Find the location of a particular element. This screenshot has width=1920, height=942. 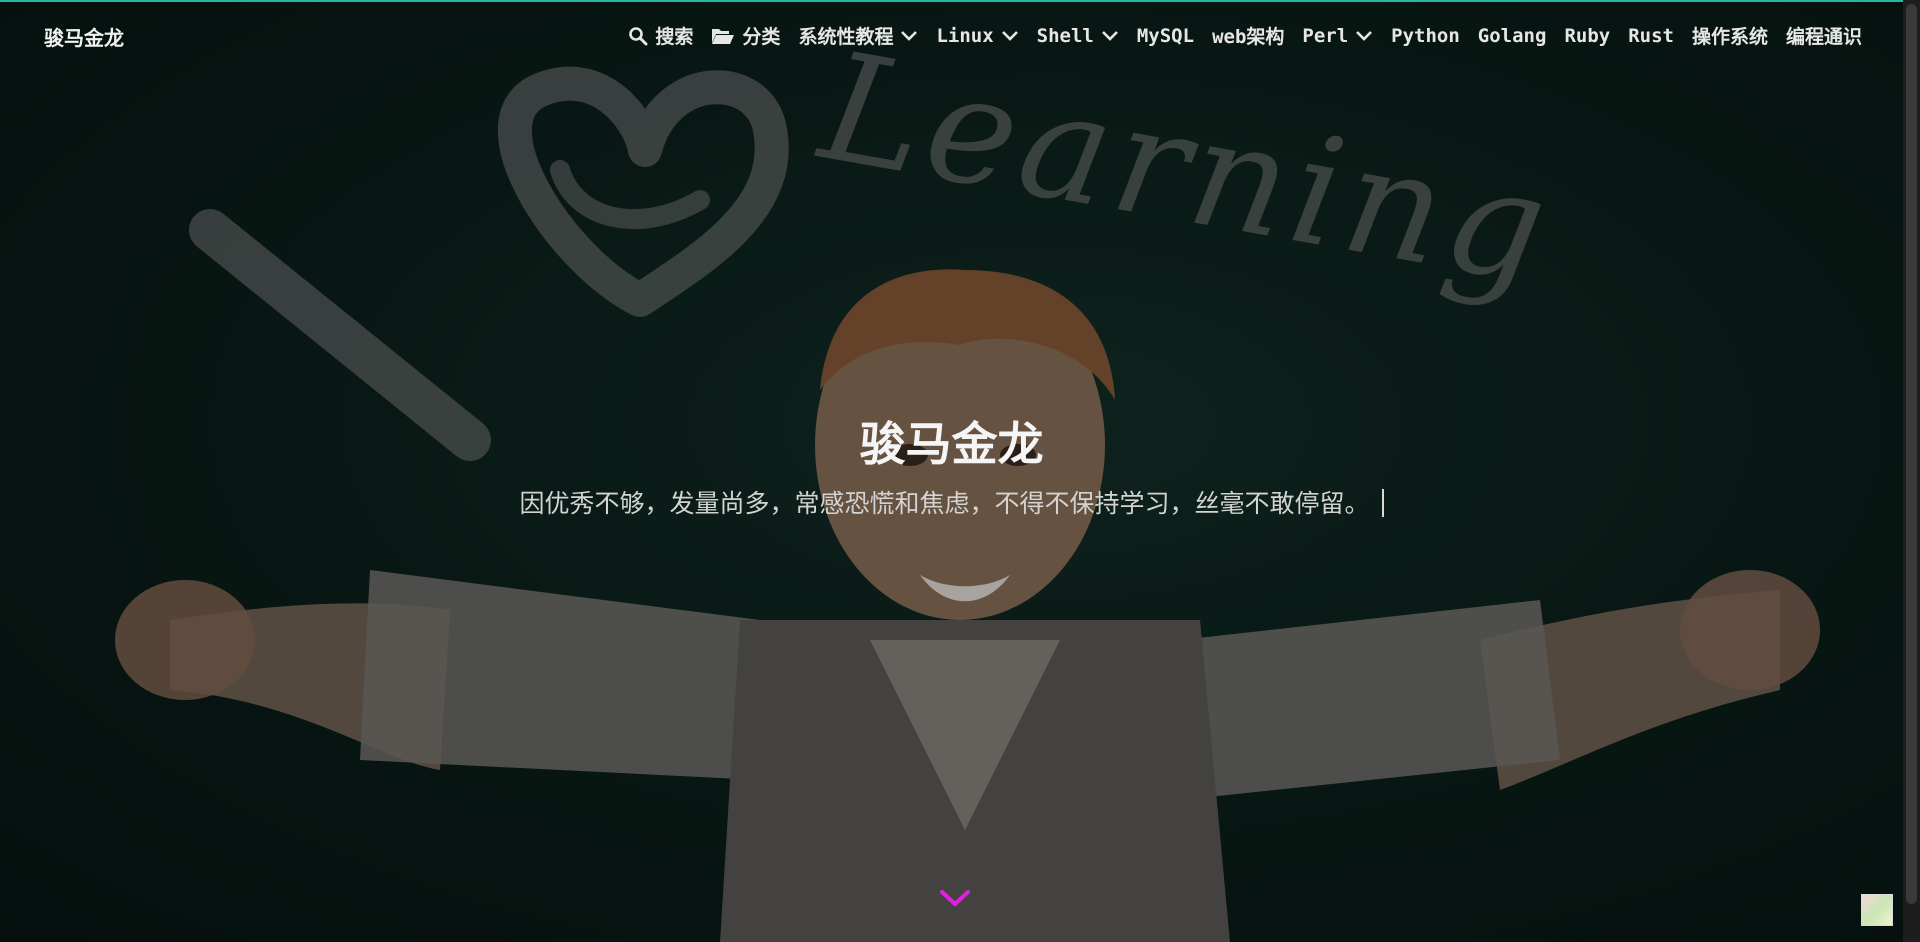

hero-subtitle: 因优秀不够，发量尚多，常感恐慌和焦虑，不得不保持学习，丝毫不敢停留。 is located at coordinates (944, 503).